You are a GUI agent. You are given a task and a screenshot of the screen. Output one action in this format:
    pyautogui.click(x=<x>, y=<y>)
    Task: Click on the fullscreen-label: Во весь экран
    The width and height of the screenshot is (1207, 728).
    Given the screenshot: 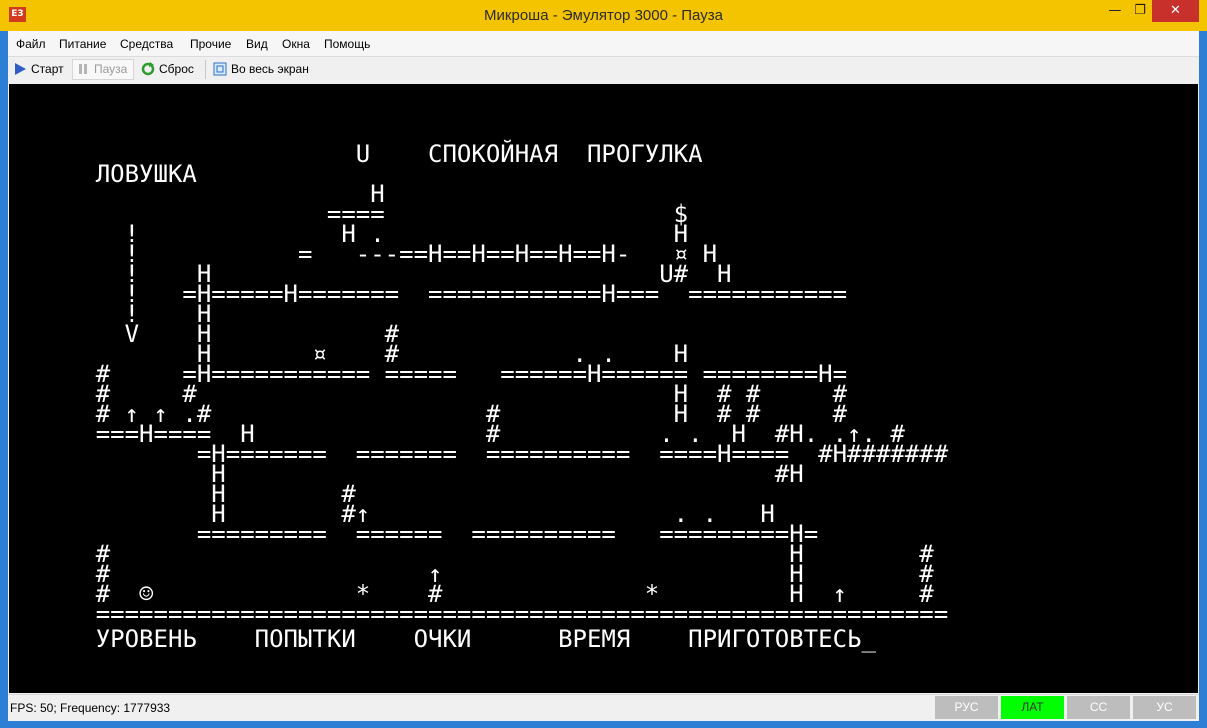 What is the action you would take?
    pyautogui.click(x=270, y=69)
    